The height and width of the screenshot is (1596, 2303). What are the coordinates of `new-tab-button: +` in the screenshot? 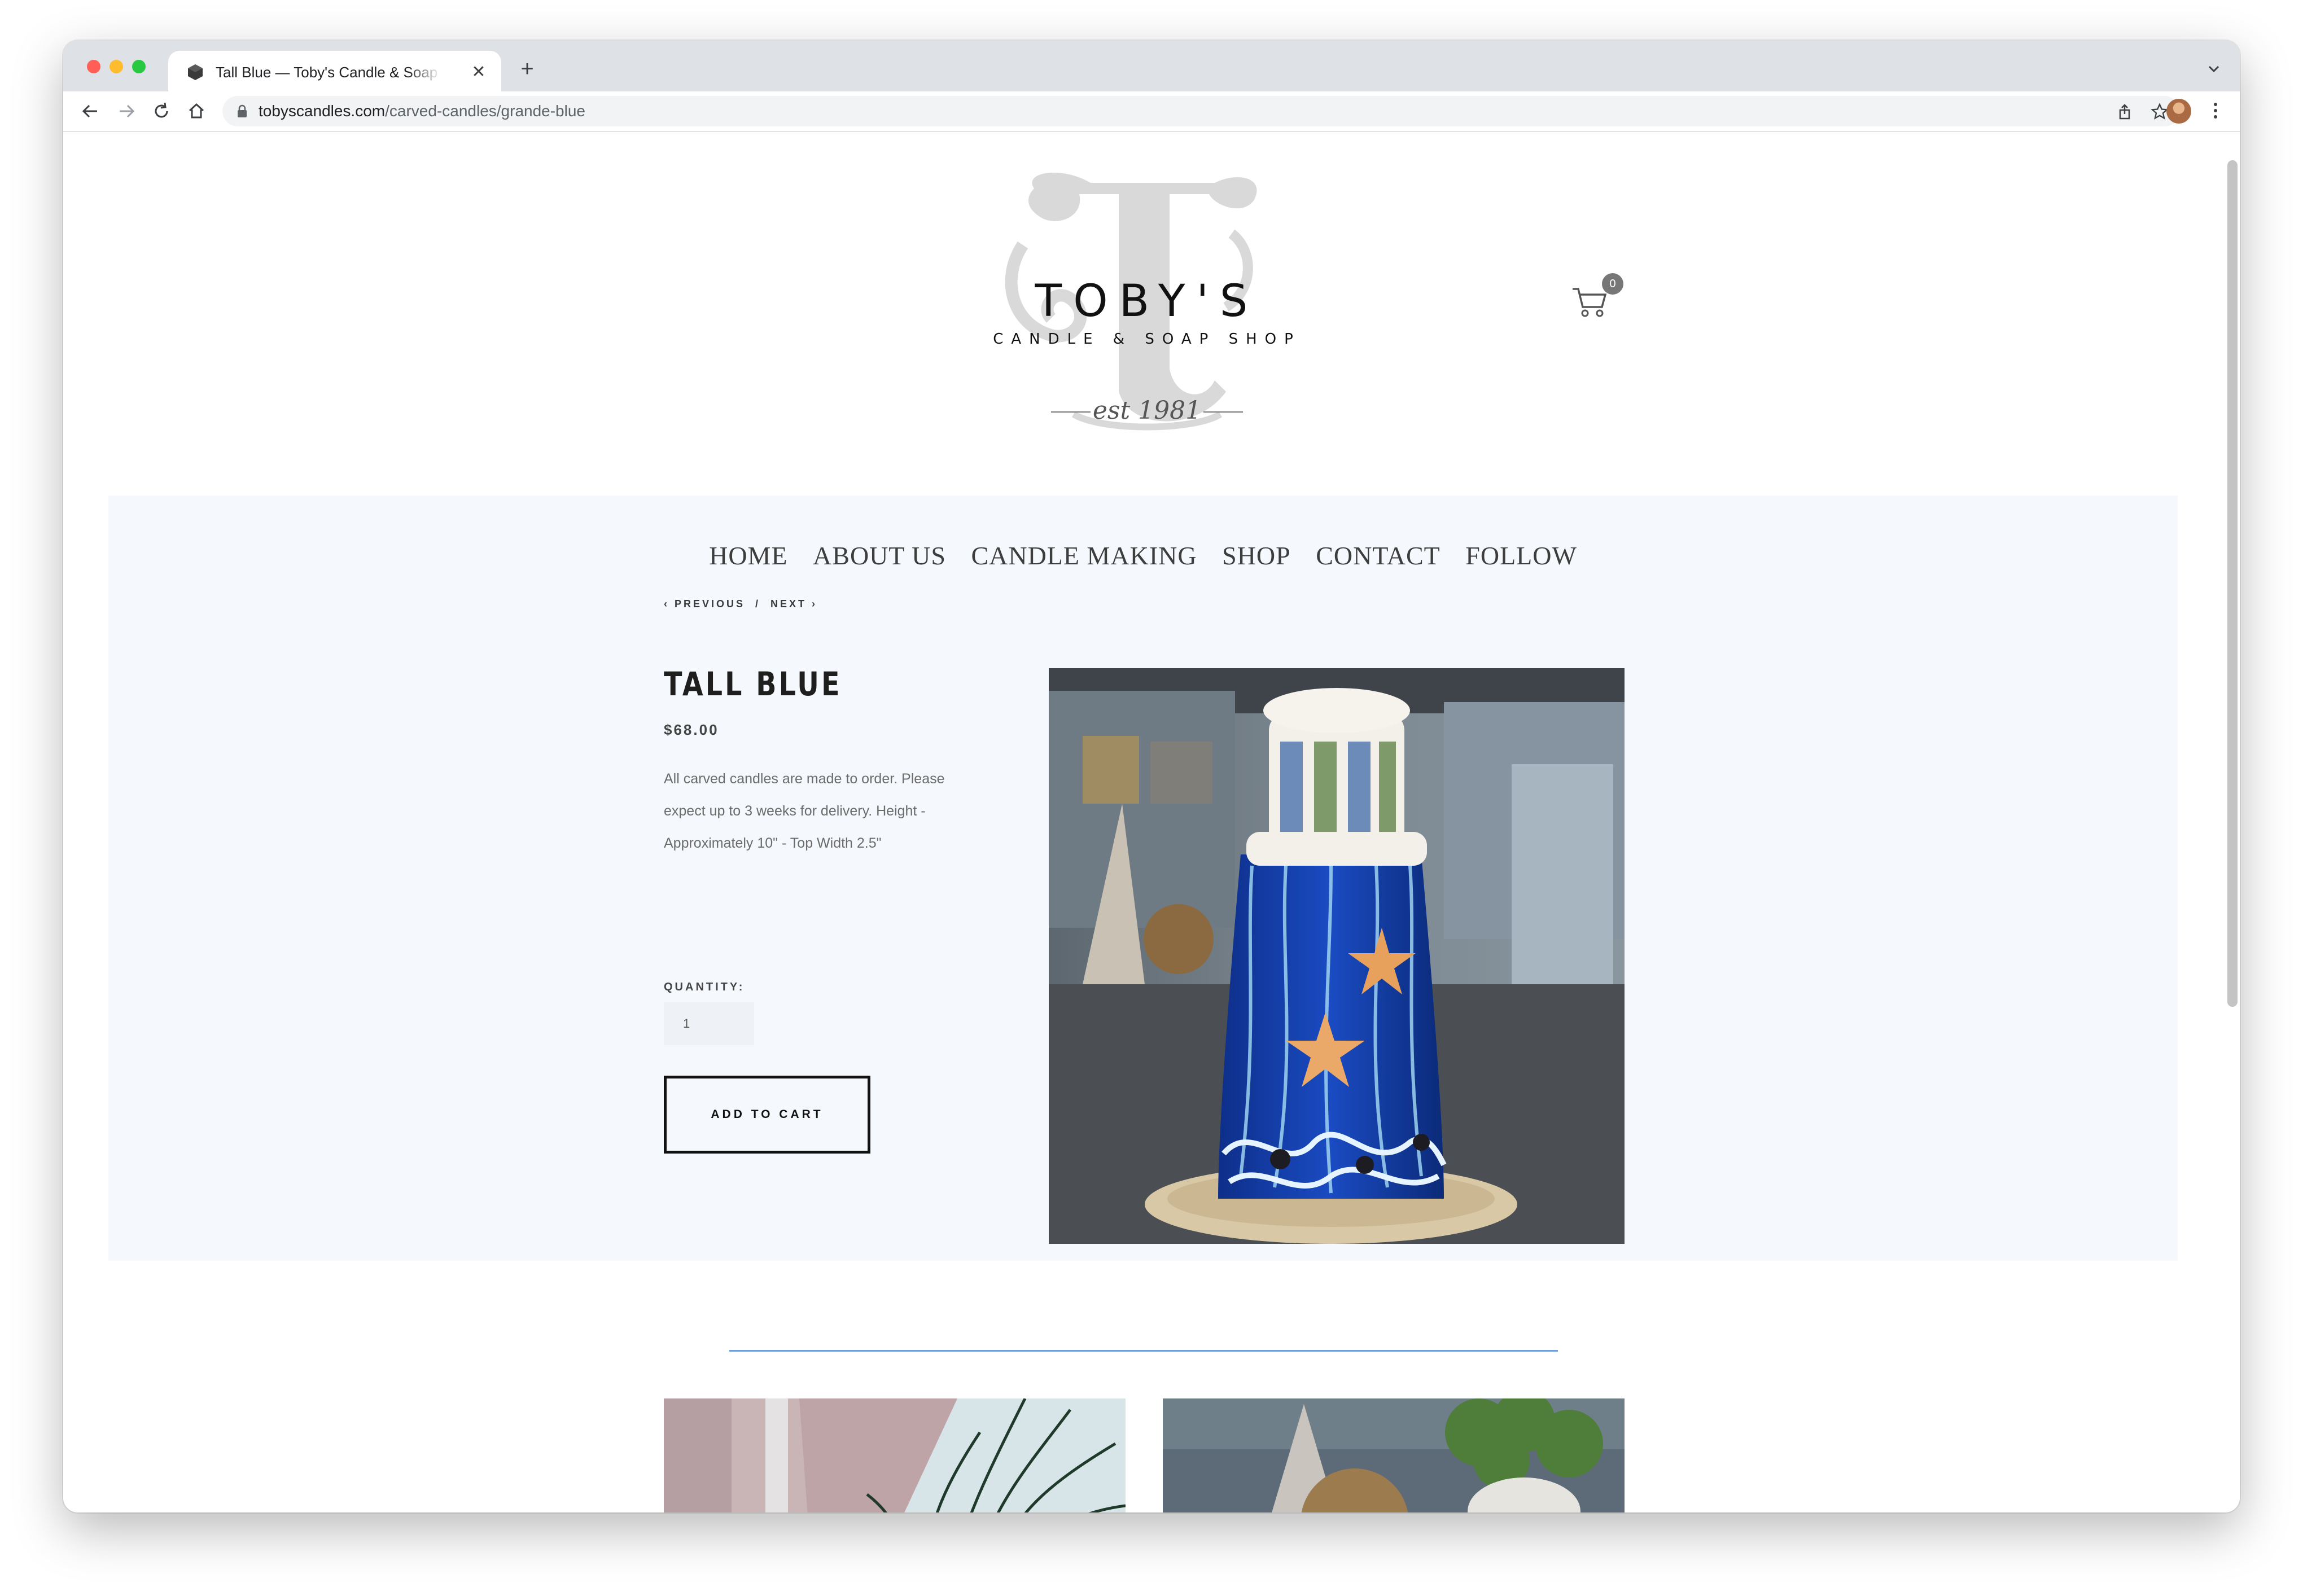 It's located at (527, 68).